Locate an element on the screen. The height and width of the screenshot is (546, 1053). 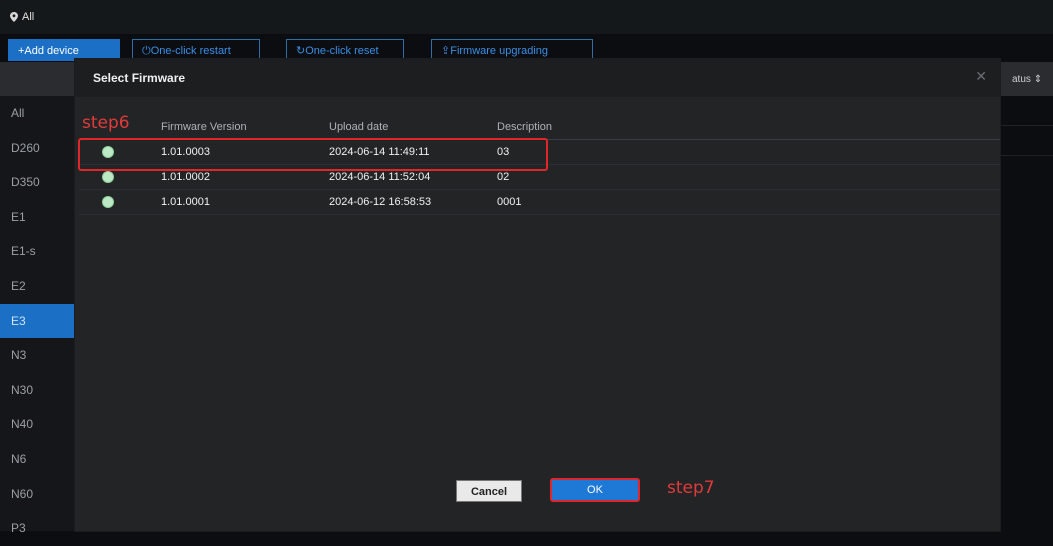
status-column-header: atus ⇕ is located at coordinates (1027, 79).